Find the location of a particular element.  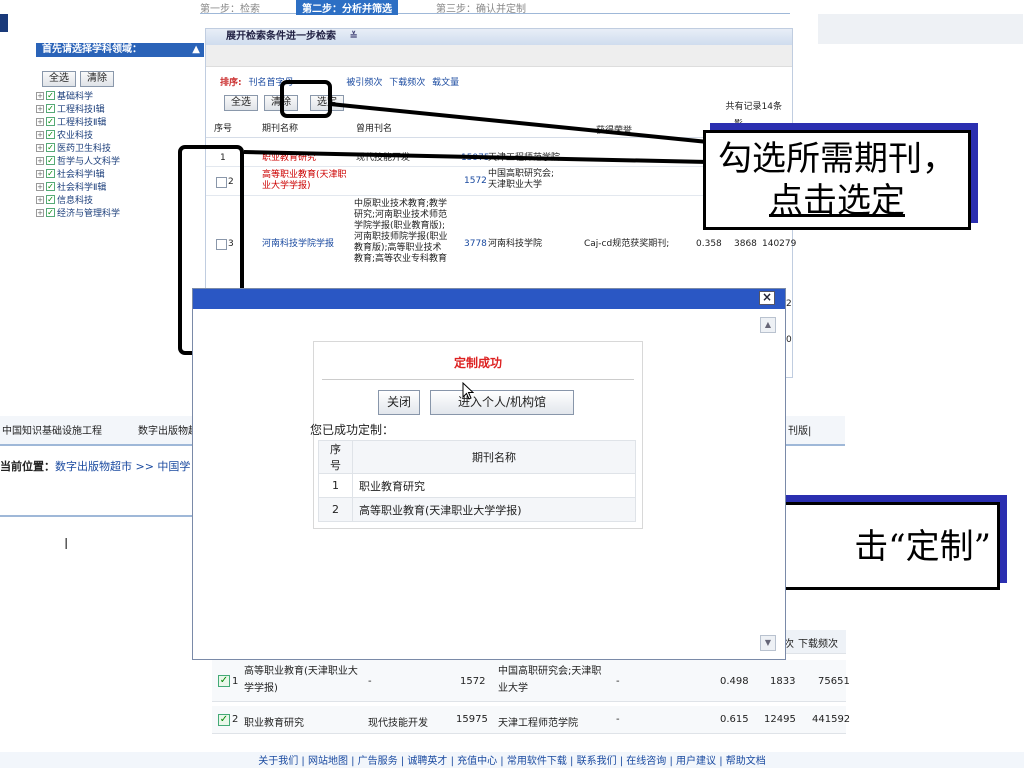

bottom-row-1-name: 高等职业教育(天津职业大学学报) is located at coordinates (301, 680).